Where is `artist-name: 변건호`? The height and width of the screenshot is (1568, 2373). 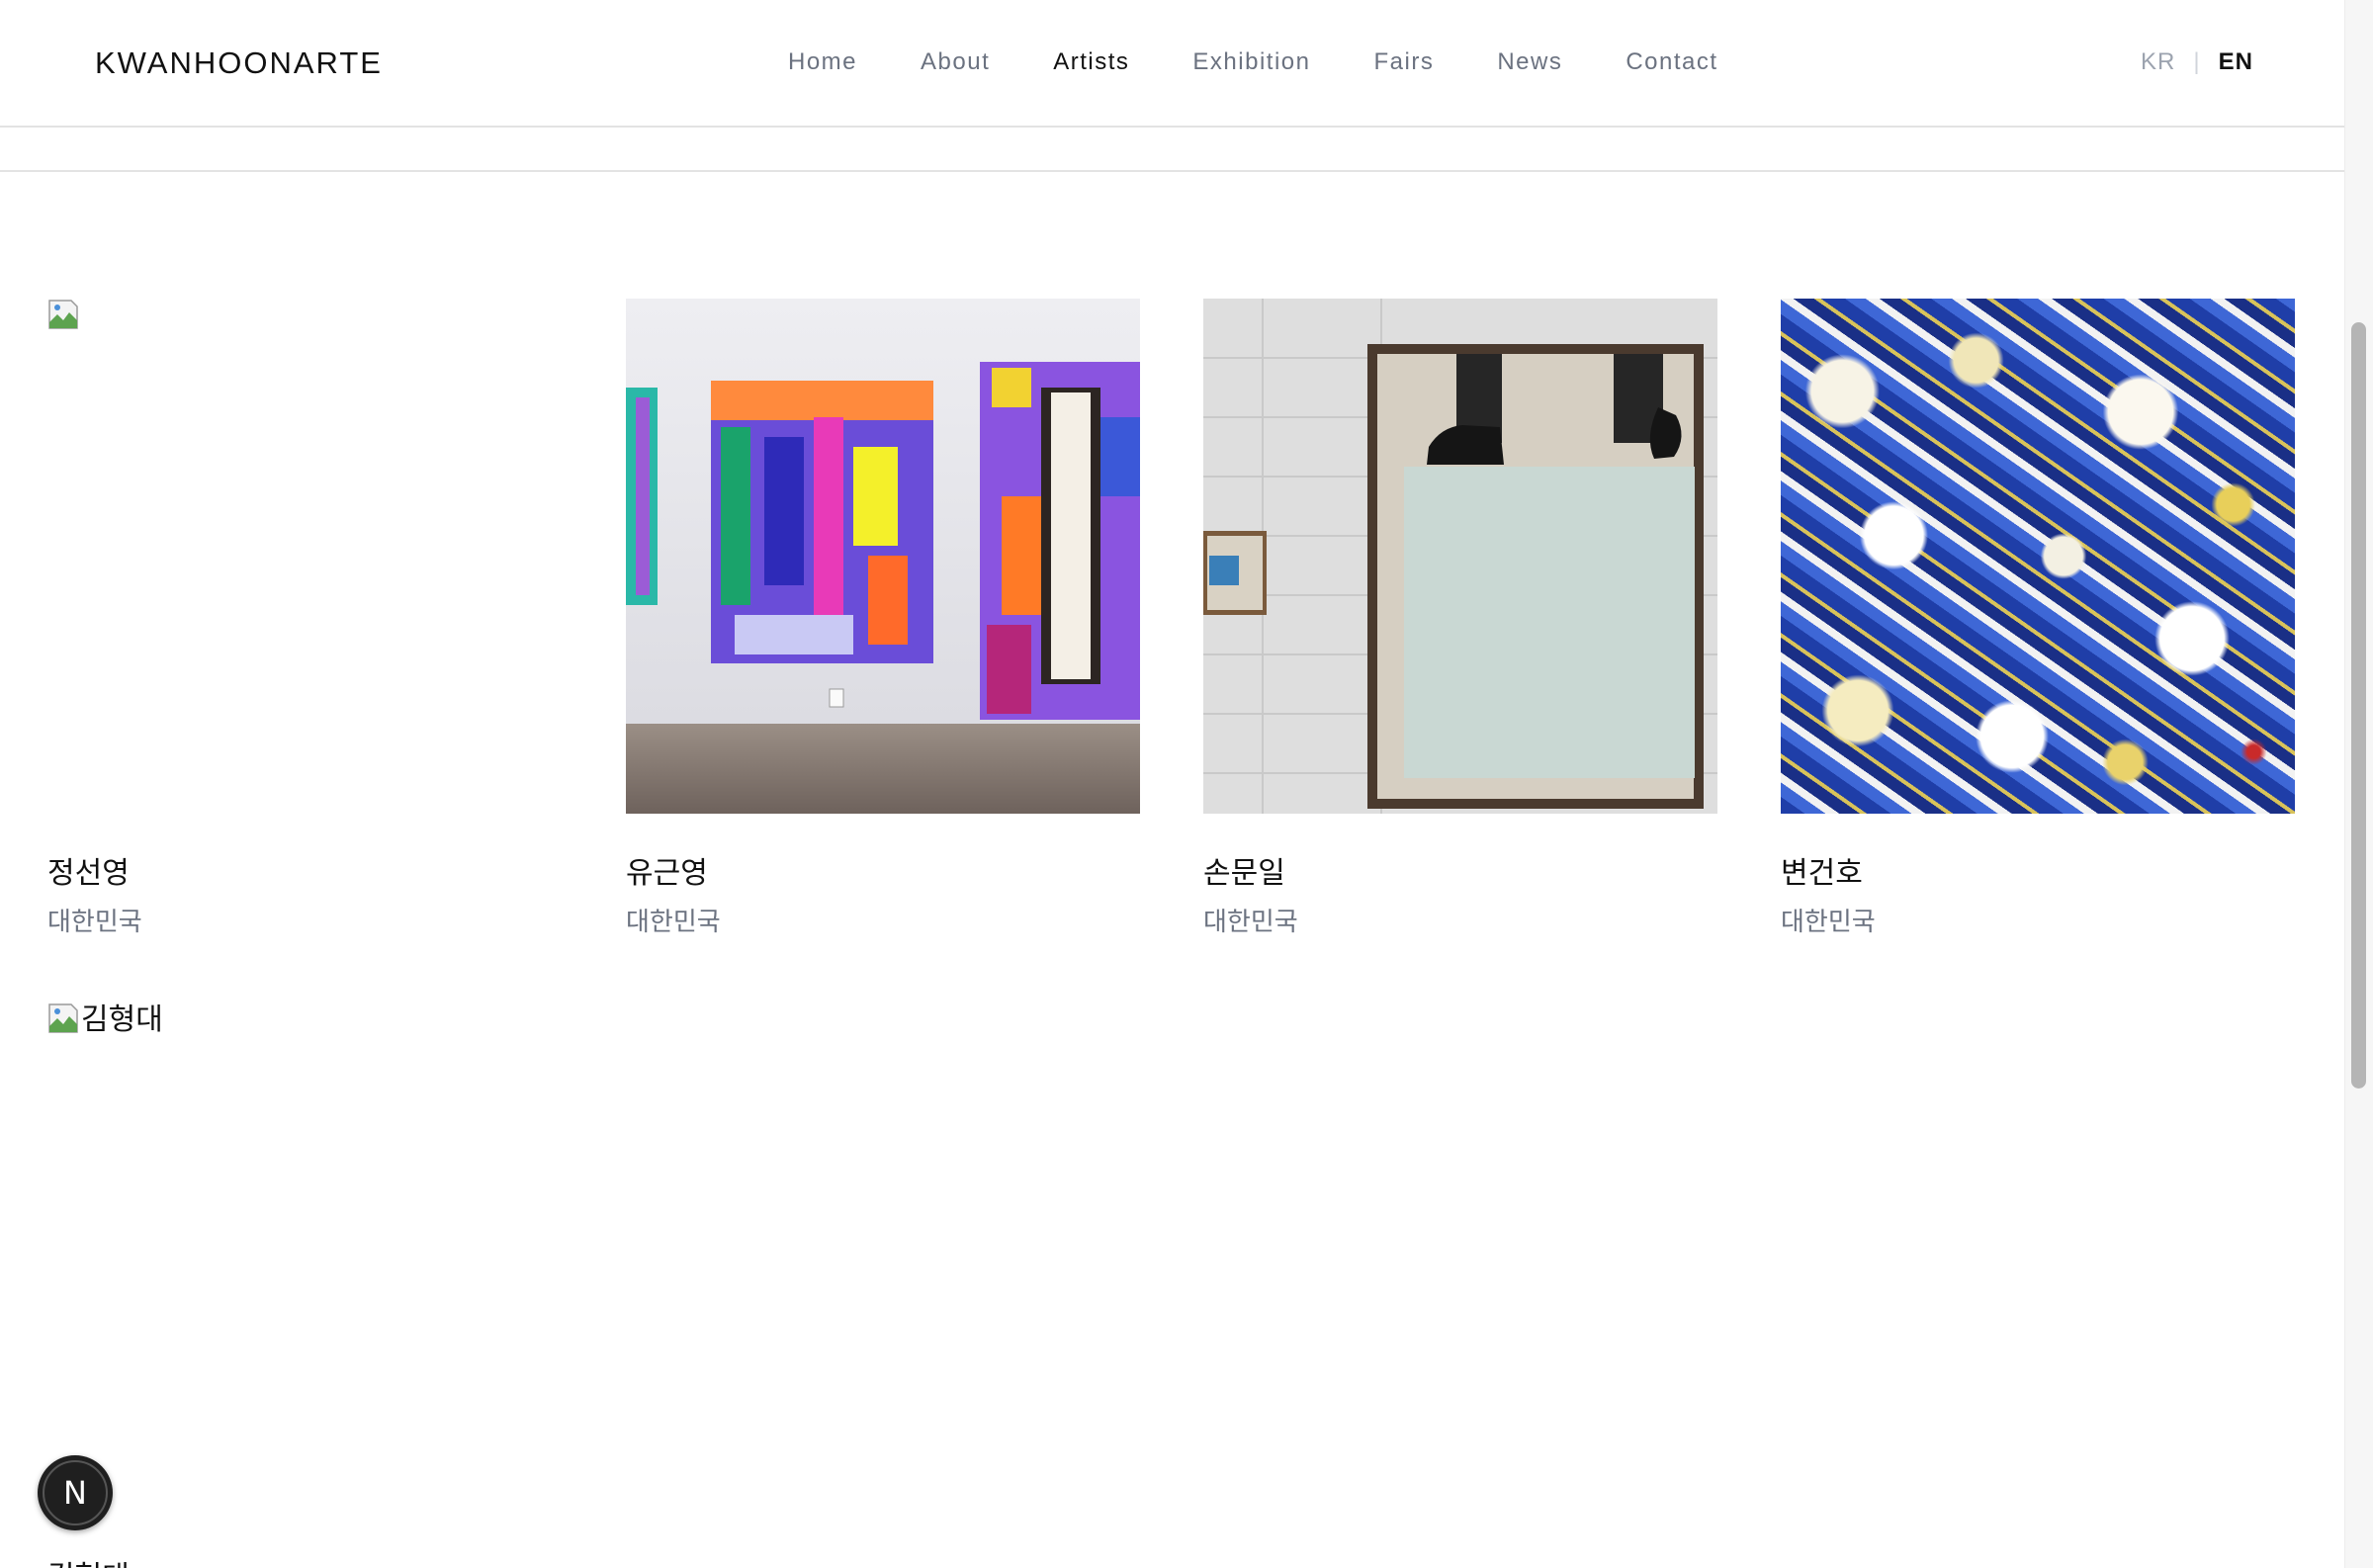
artist-name: 변건호 is located at coordinates (1822, 870).